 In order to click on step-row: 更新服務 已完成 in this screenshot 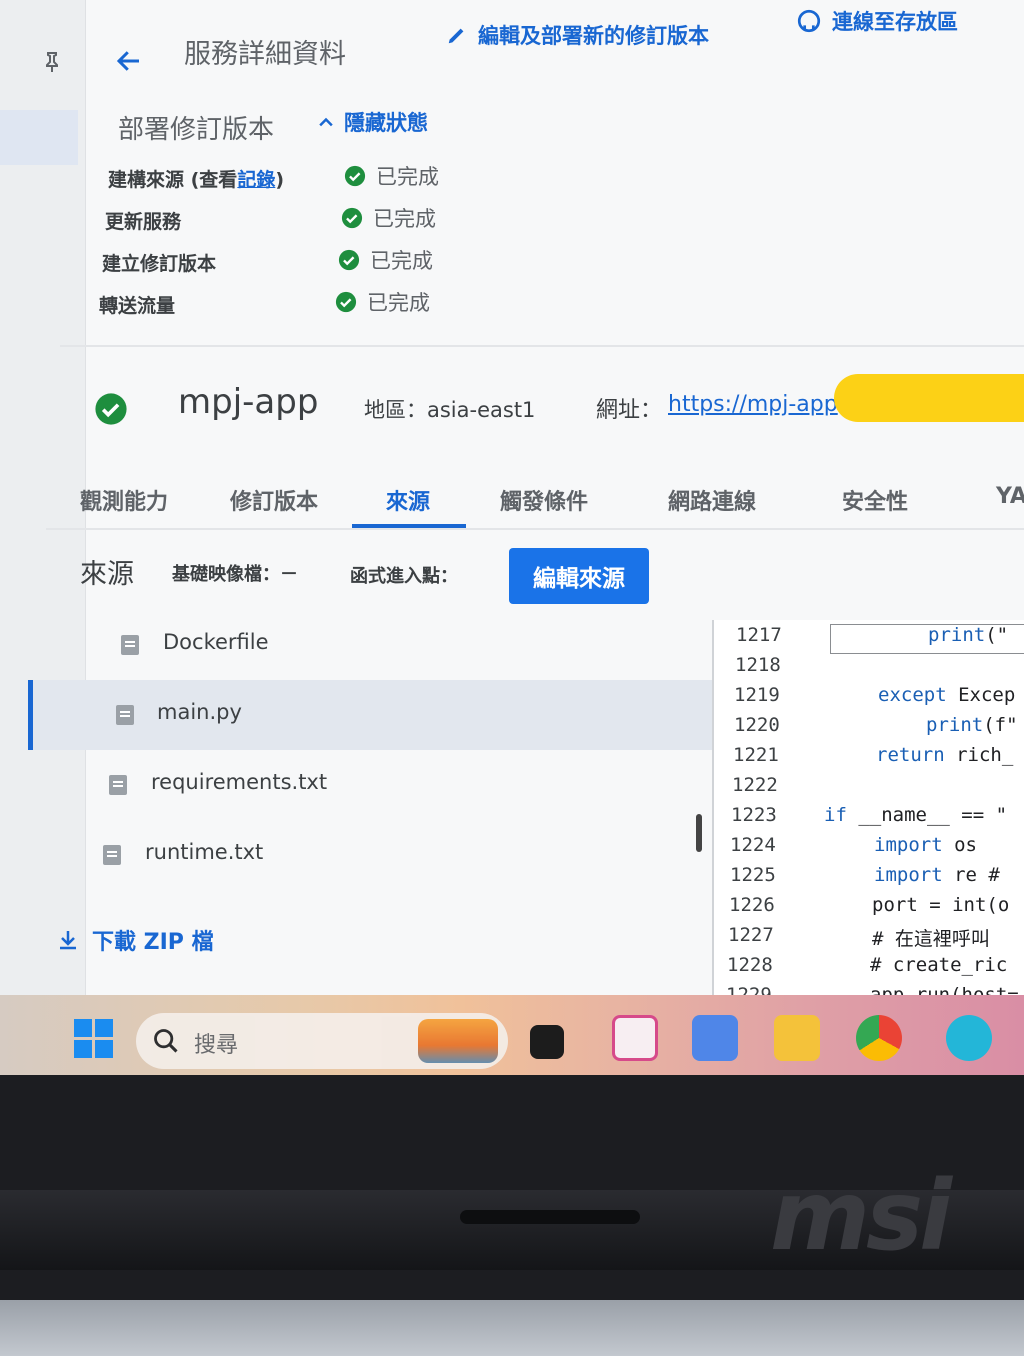, I will do `click(305, 220)`.